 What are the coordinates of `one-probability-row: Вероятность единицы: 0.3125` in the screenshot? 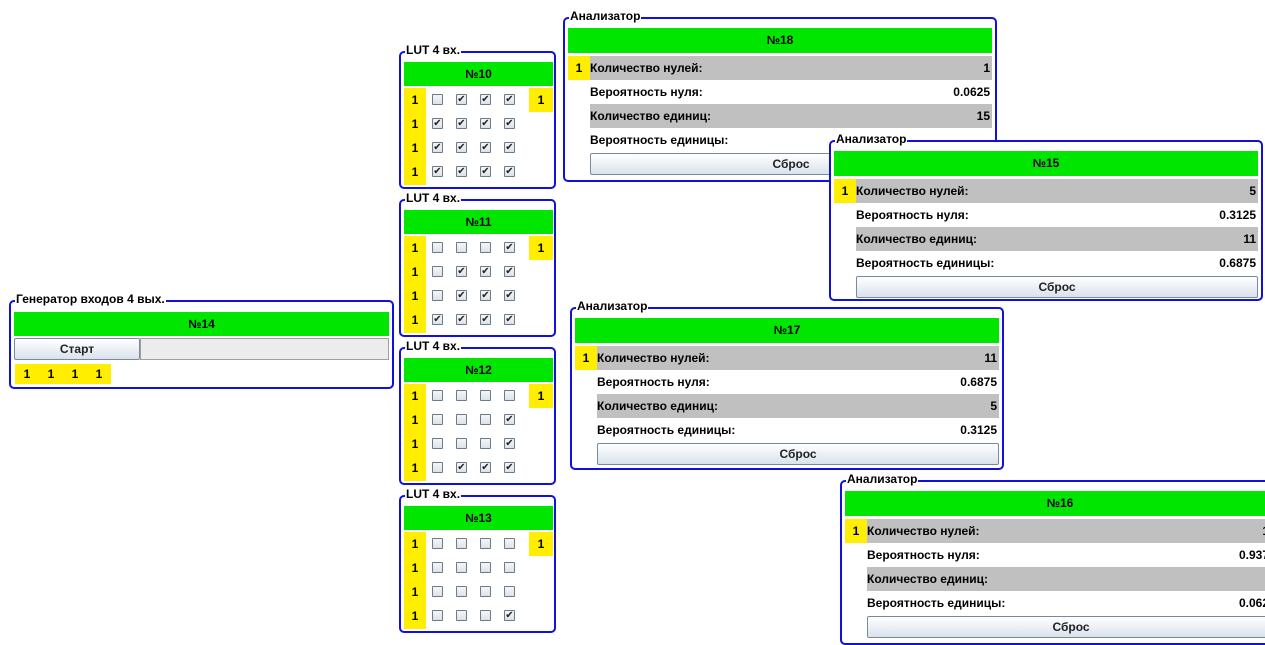 It's located at (798, 430).